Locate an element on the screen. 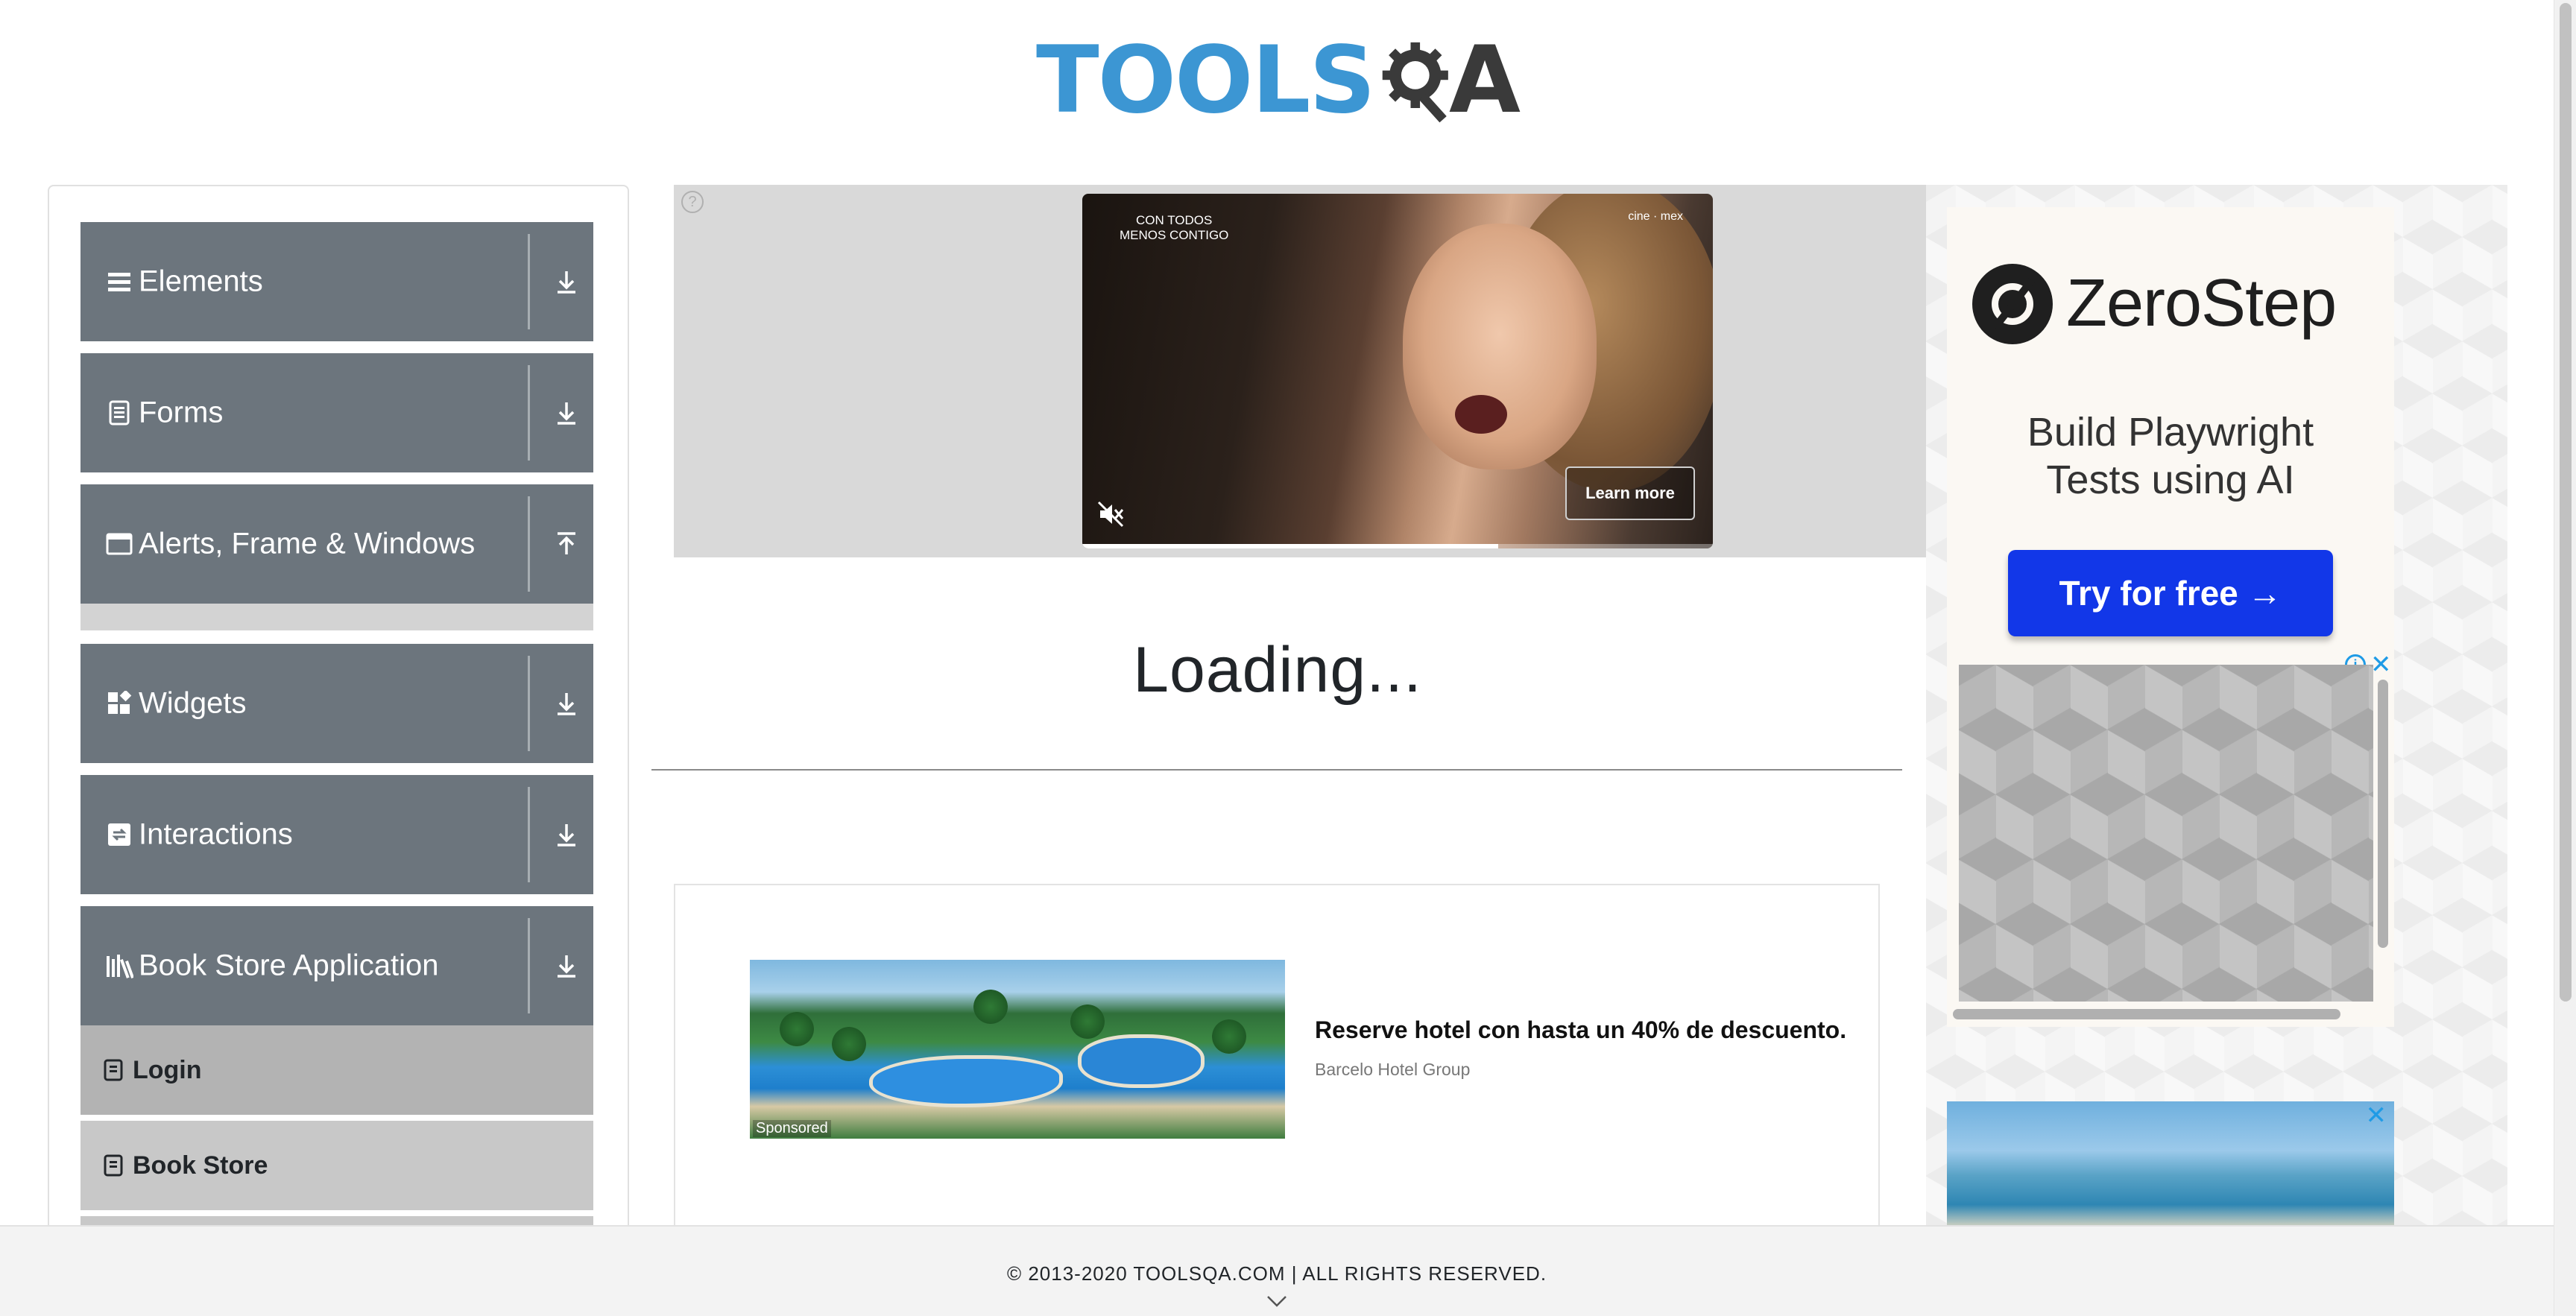 The height and width of the screenshot is (1316, 2576). logo-text: TOOLS is located at coordinates (1206, 81).